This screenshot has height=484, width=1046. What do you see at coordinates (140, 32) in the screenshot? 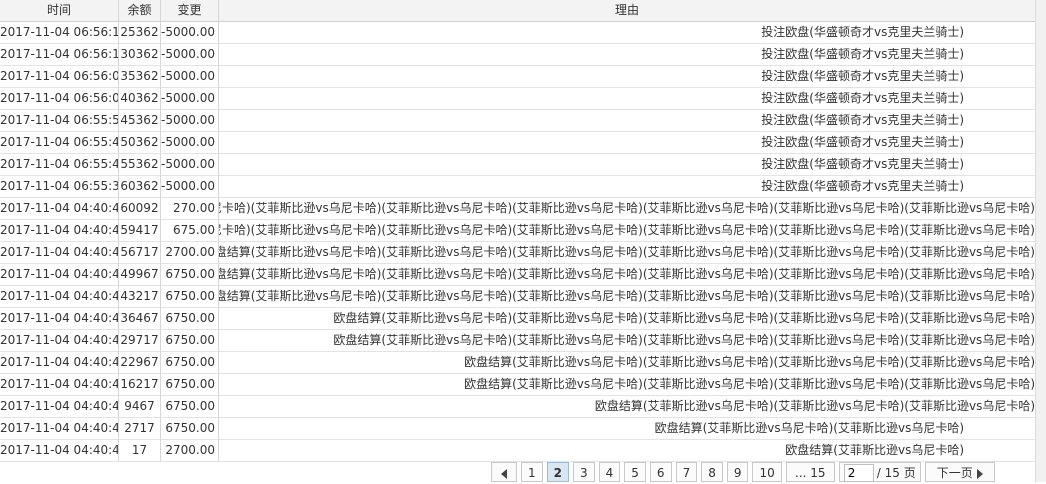
I see `balance-cell: 25362` at bounding box center [140, 32].